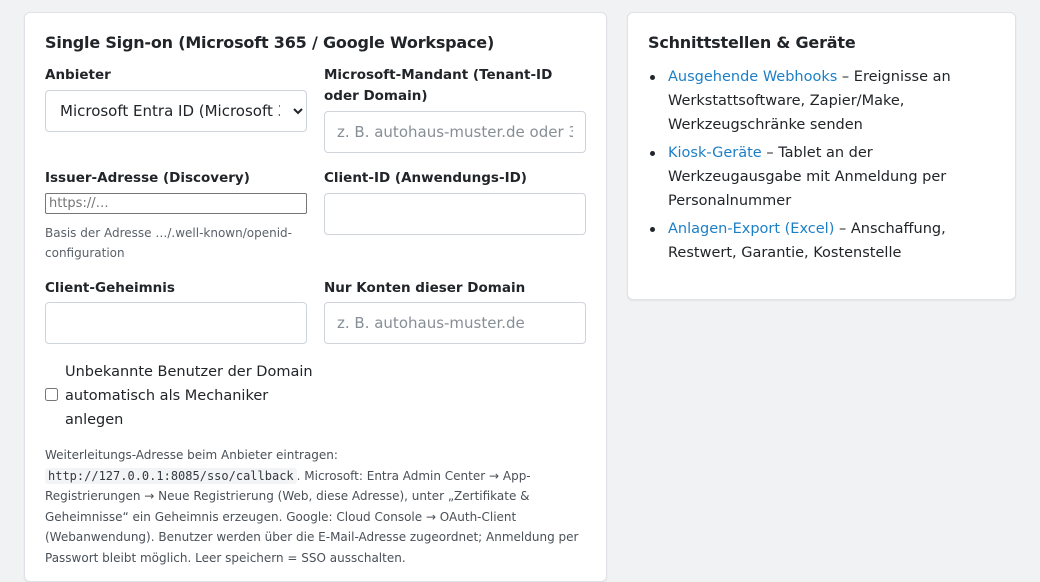  Describe the element at coordinates (110, 288) in the screenshot. I see `secret-label: Client-Geheimnis` at that location.